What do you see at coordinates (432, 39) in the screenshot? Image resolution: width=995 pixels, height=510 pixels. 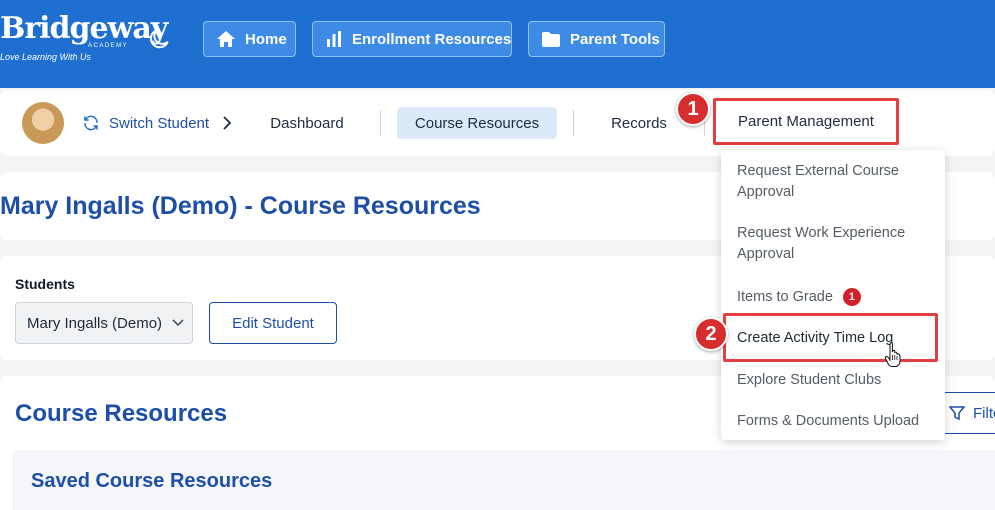 I see `nav-enrollment-label: Enrollment Resources` at bounding box center [432, 39].